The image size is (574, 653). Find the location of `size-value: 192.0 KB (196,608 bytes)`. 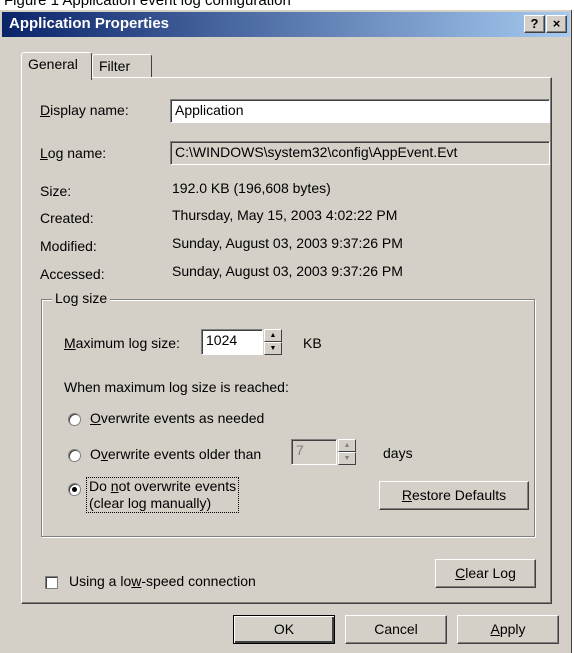

size-value: 192.0 KB (196,608 bytes) is located at coordinates (251, 188).